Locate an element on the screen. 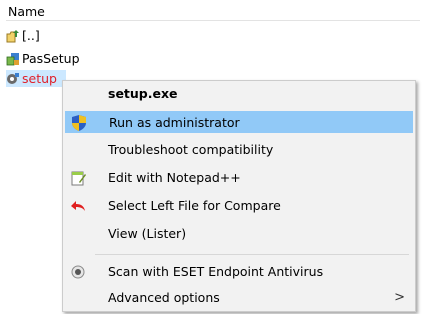 The width and height of the screenshot is (422, 314). column-header-name: Name is located at coordinates (26, 11).